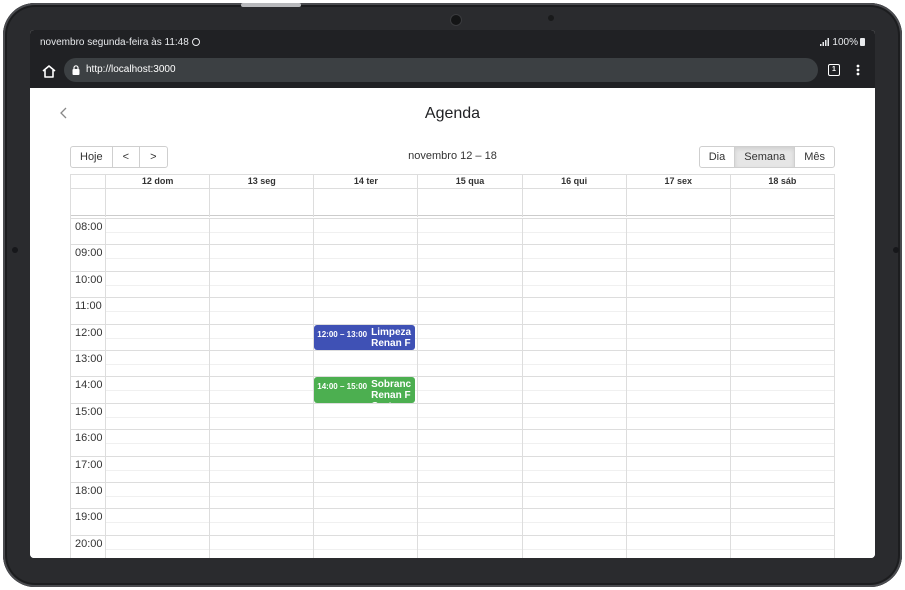 The image size is (905, 590). Describe the element at coordinates (441, 70) in the screenshot. I see `address-bar: http://localhost:3000` at that location.